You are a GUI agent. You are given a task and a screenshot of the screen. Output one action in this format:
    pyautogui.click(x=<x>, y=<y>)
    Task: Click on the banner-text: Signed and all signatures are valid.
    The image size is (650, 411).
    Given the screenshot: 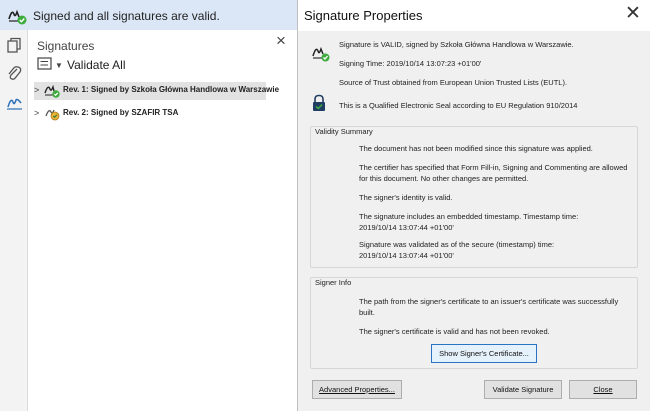 What is the action you would take?
    pyautogui.click(x=126, y=16)
    